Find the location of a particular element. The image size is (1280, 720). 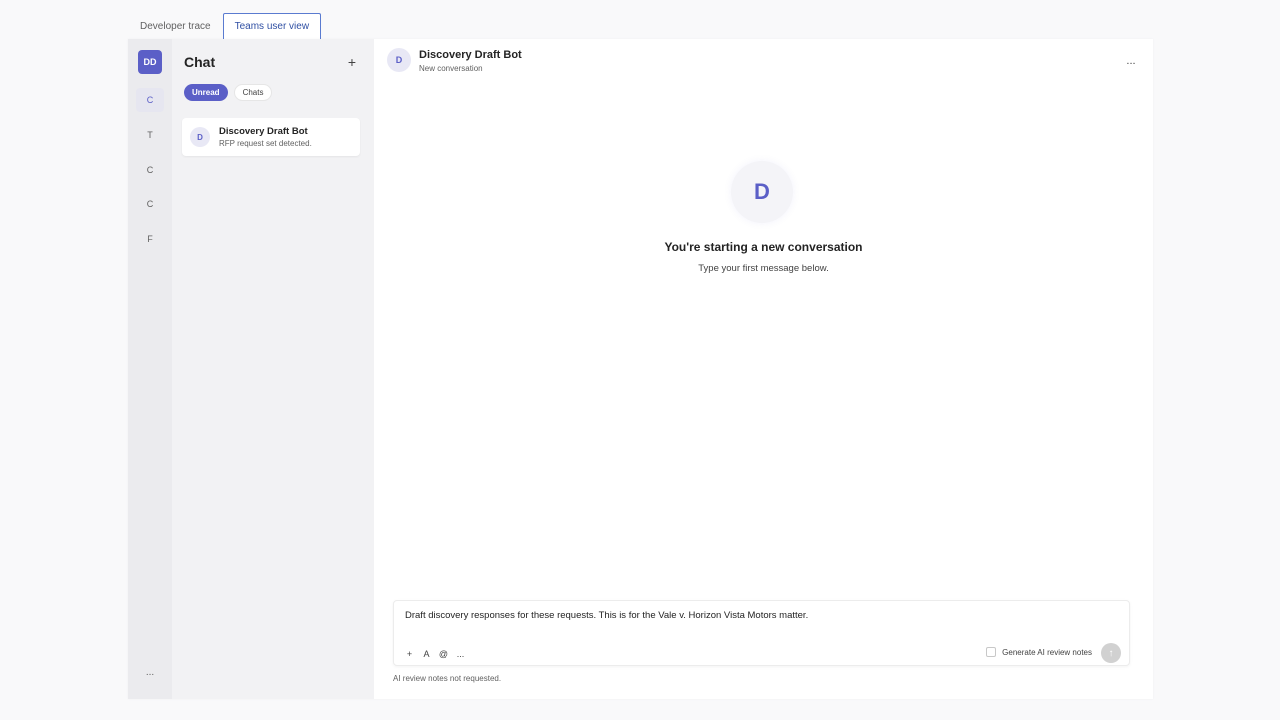

plus-icon: + is located at coordinates (352, 62).